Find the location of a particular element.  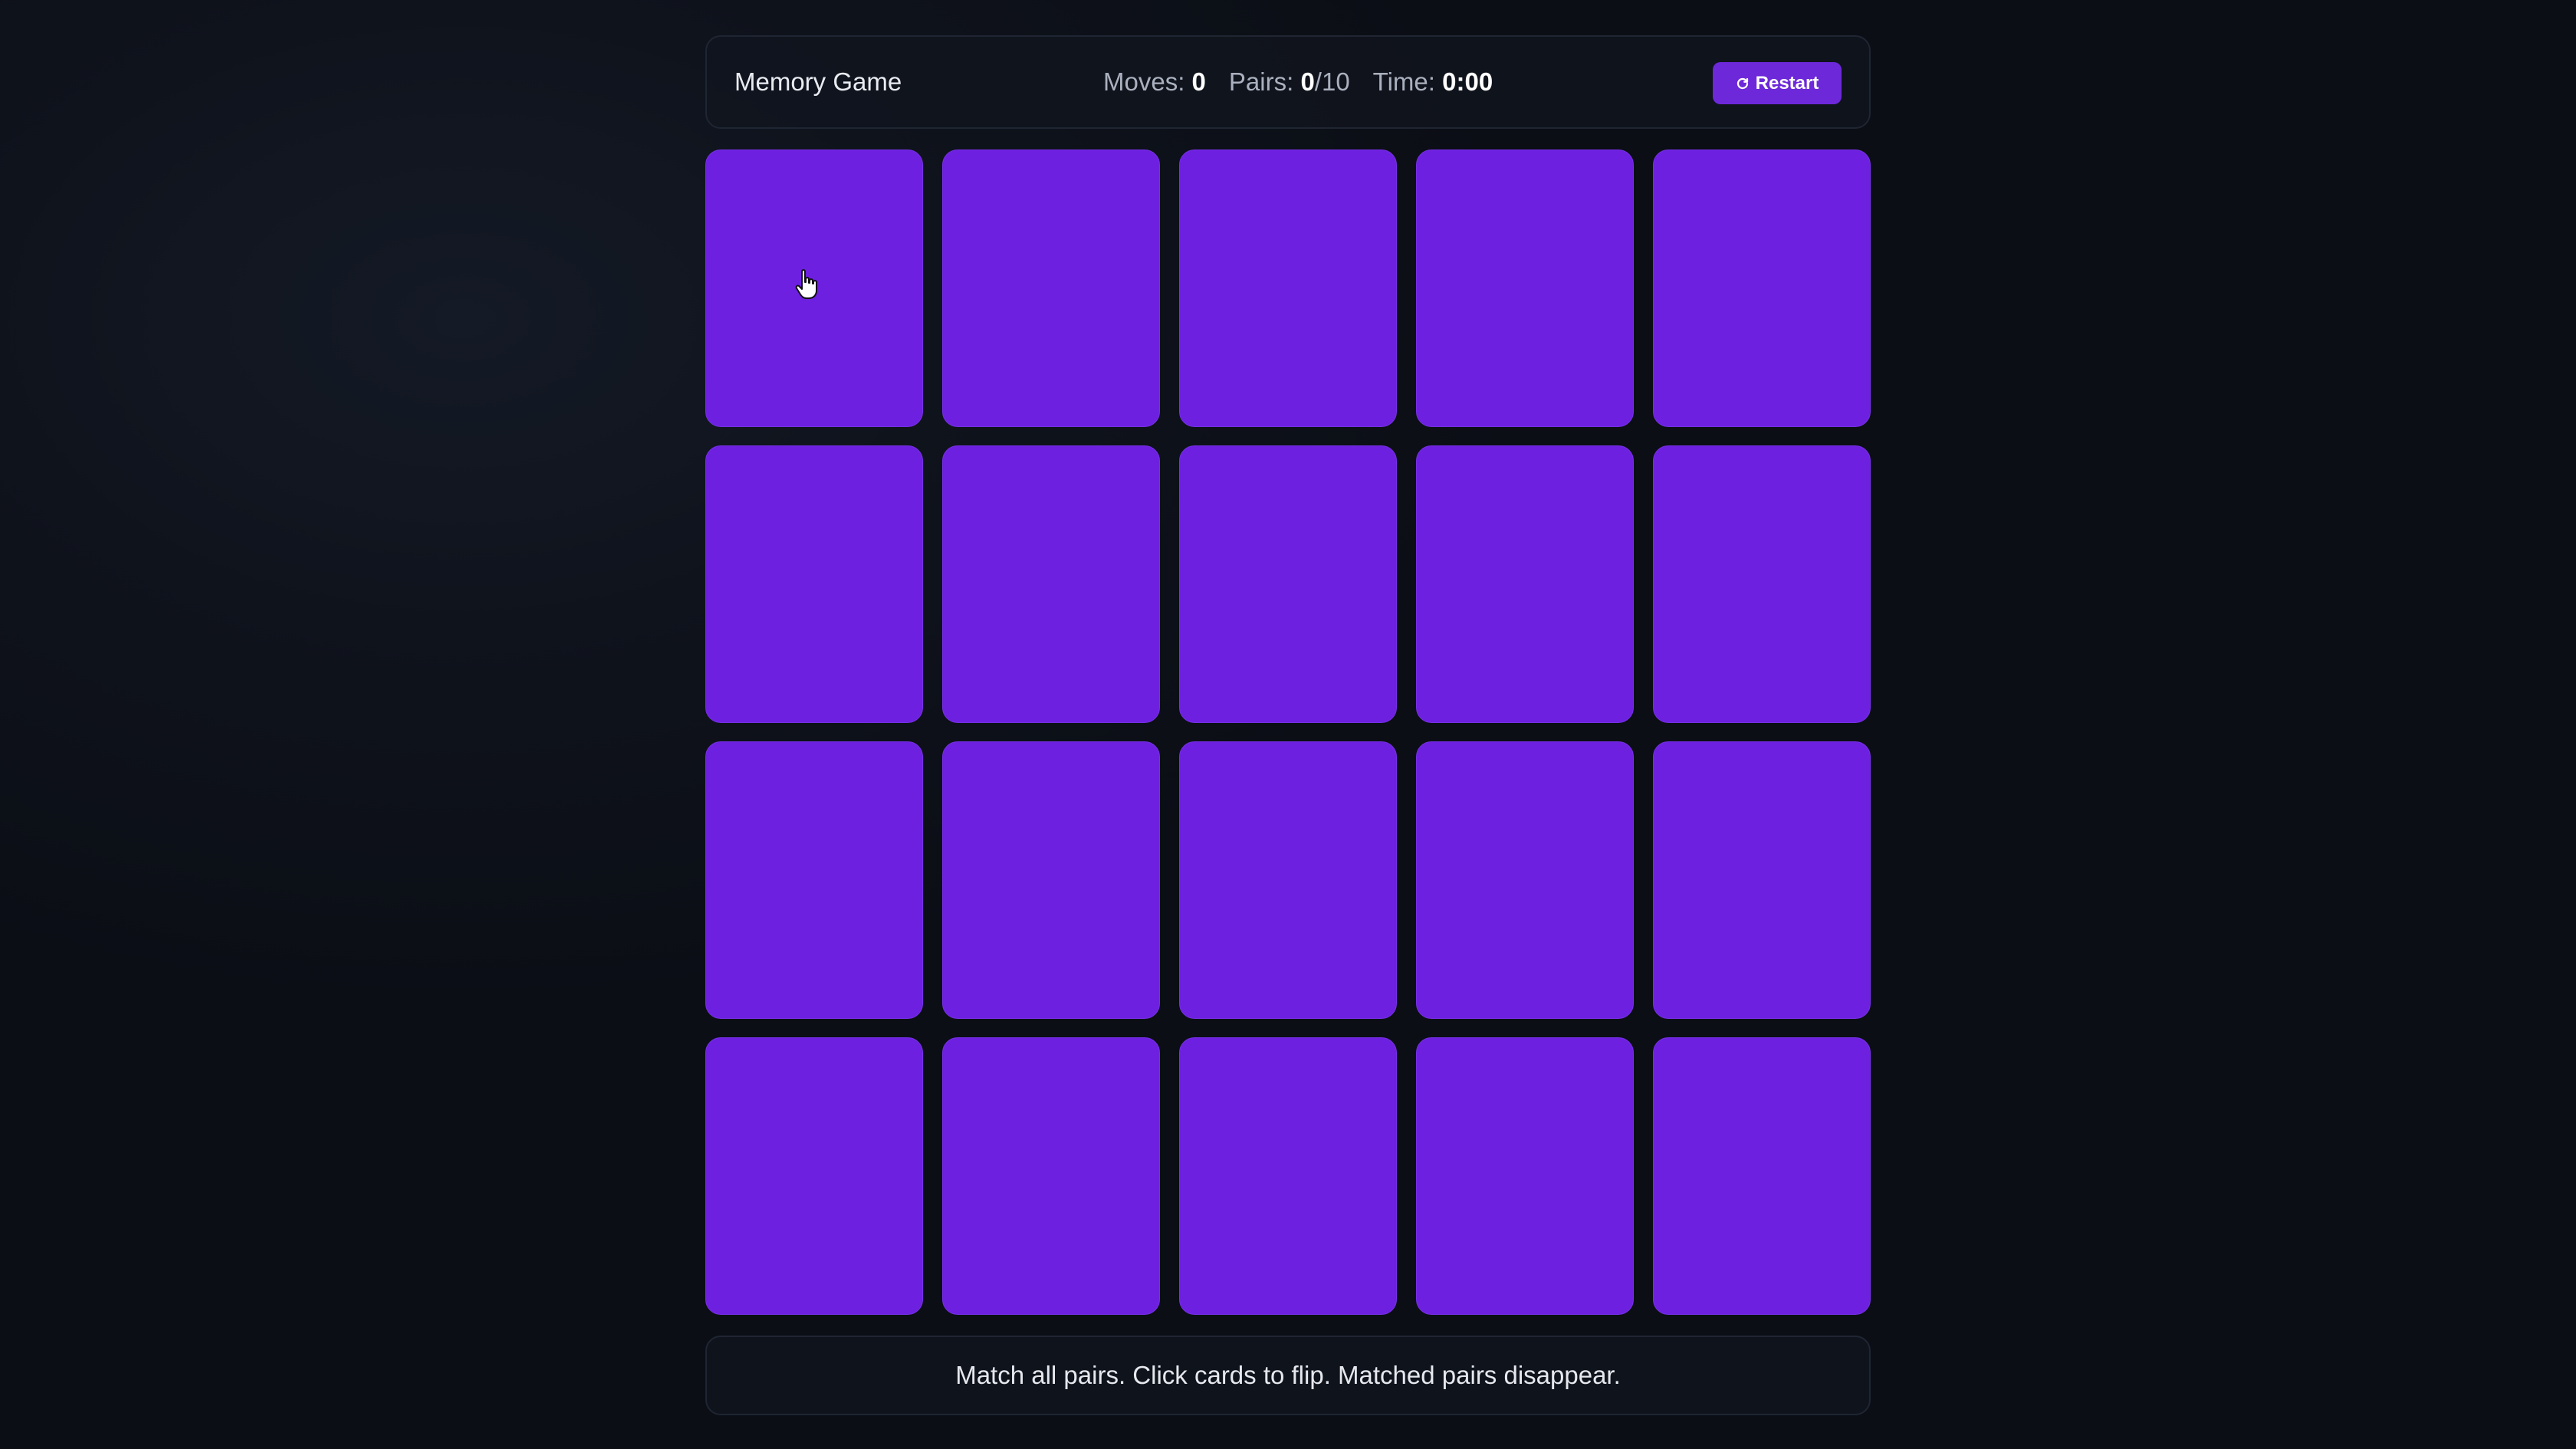

restart-button: Restart is located at coordinates (1778, 83).